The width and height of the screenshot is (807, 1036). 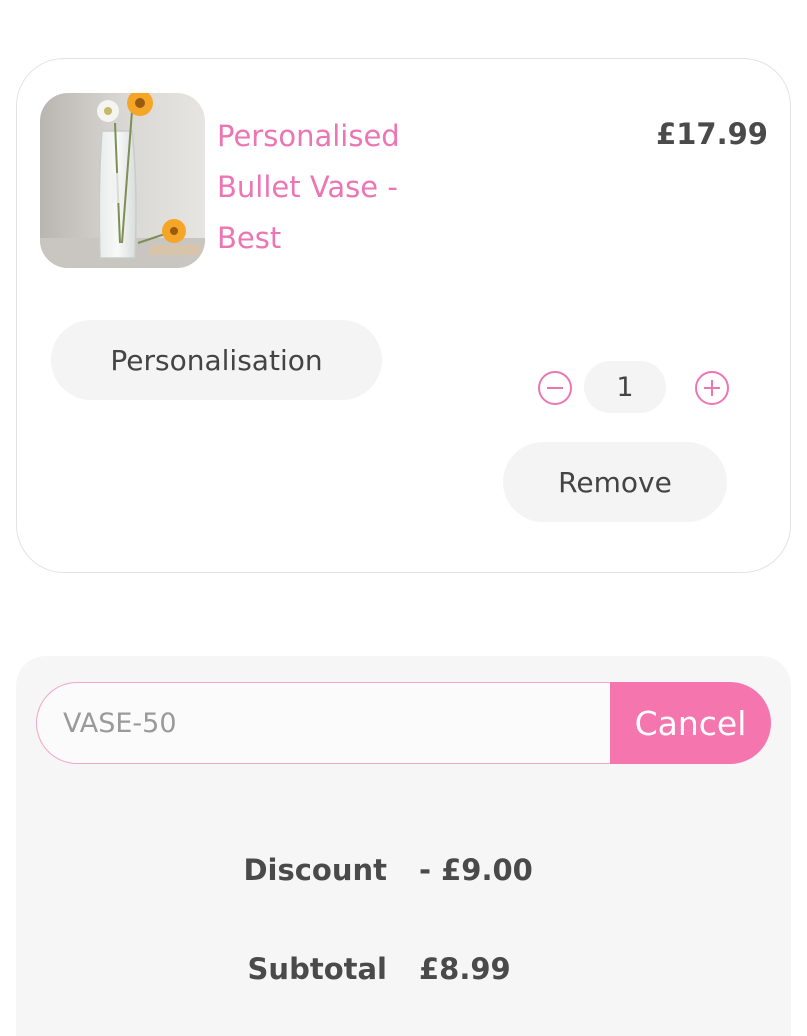 I want to click on product-thumbnail, so click(x=122, y=180).